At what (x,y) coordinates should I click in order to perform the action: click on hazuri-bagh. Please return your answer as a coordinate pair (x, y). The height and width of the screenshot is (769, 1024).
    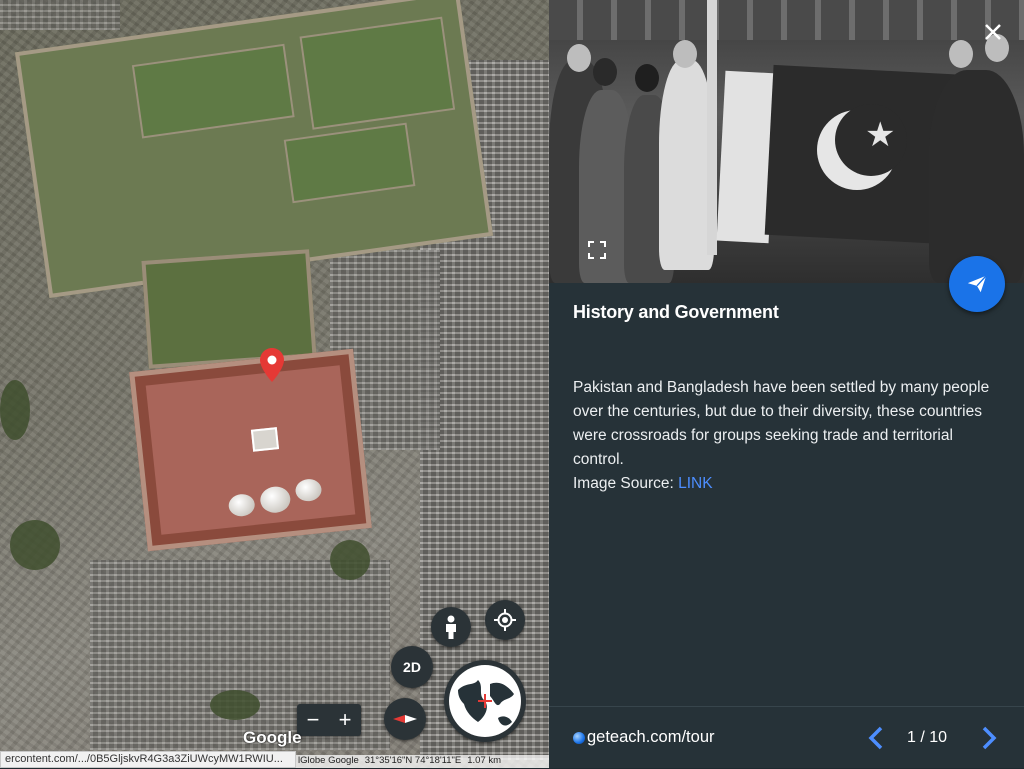
    Looking at the image, I should click on (229, 309).